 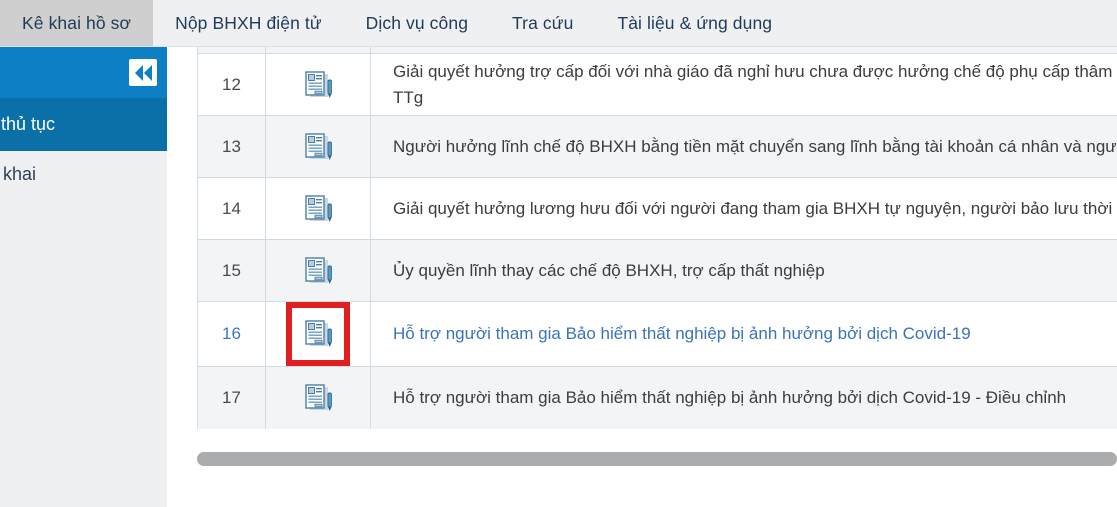 I want to click on topnav-item-label: Tra cứu, so click(x=543, y=23).